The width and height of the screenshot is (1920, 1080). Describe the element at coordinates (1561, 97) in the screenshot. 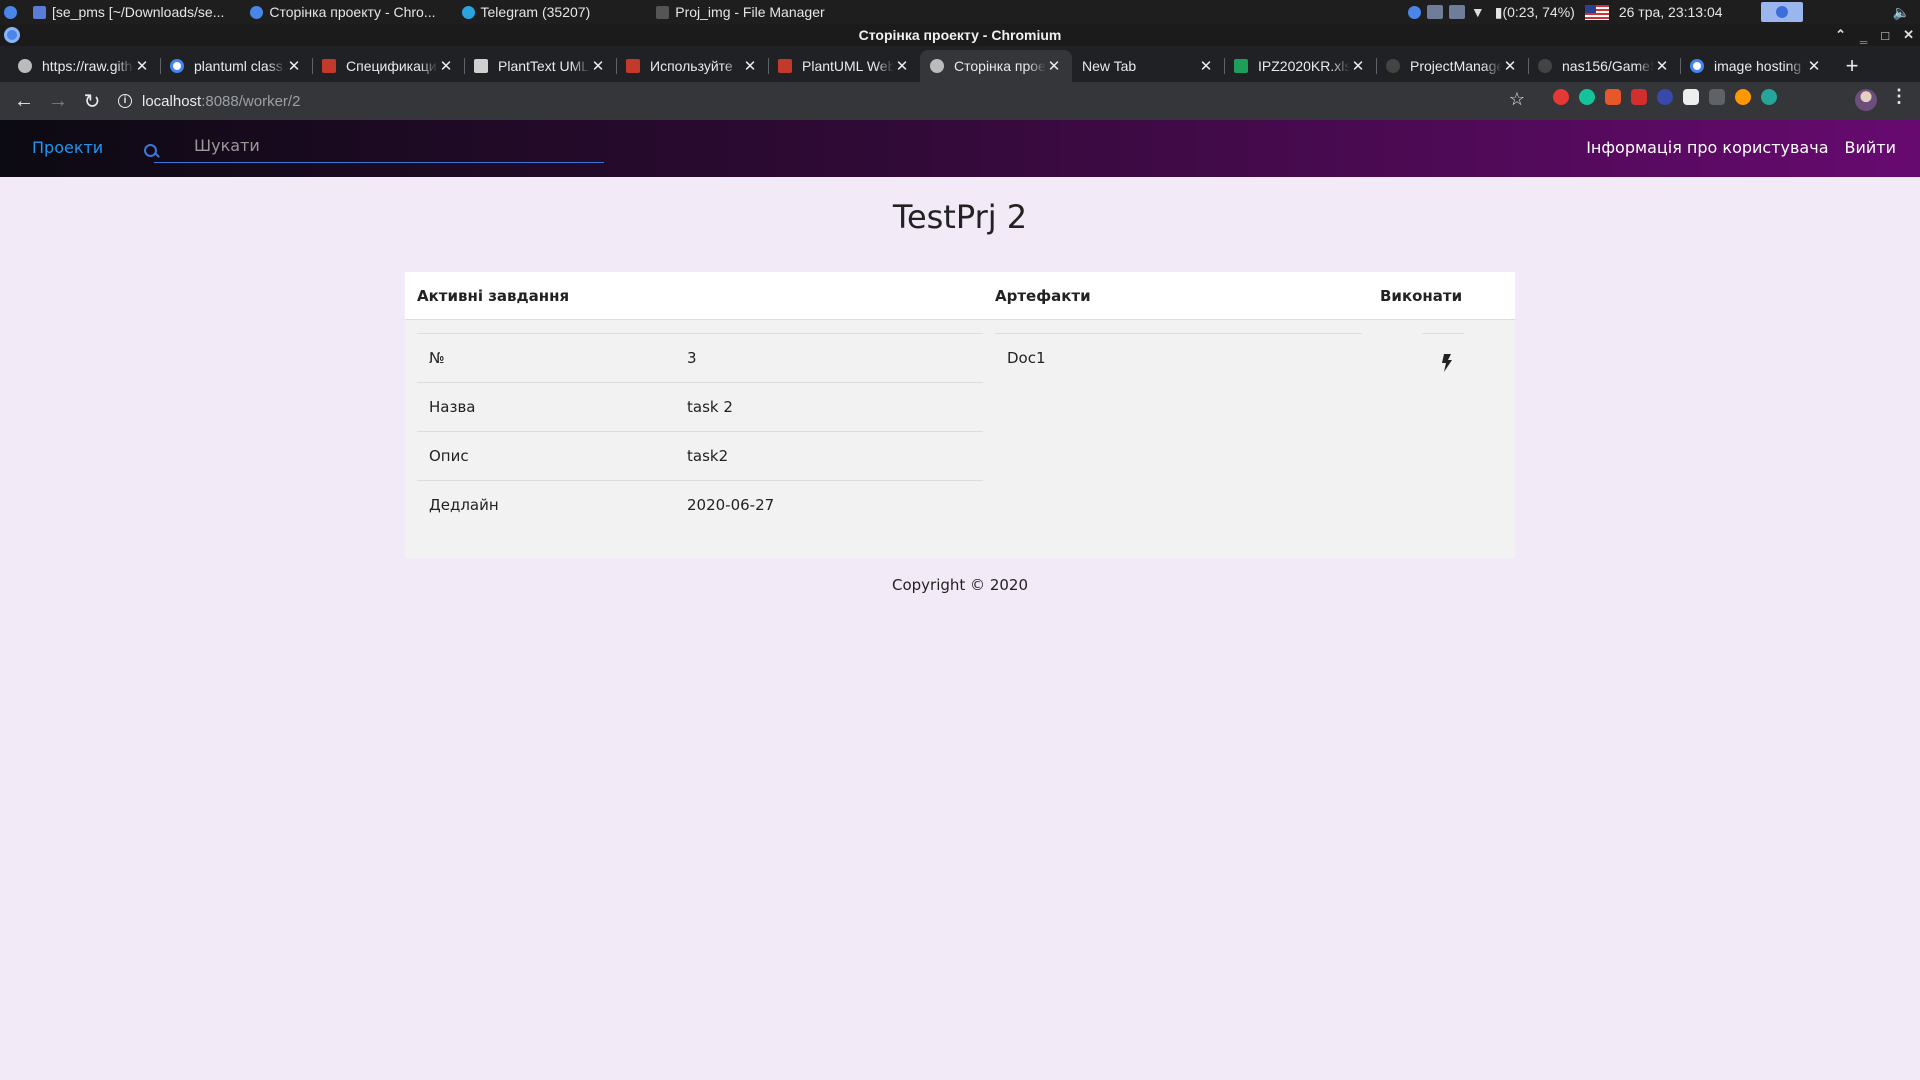

I see `adblock-extension-icon` at that location.